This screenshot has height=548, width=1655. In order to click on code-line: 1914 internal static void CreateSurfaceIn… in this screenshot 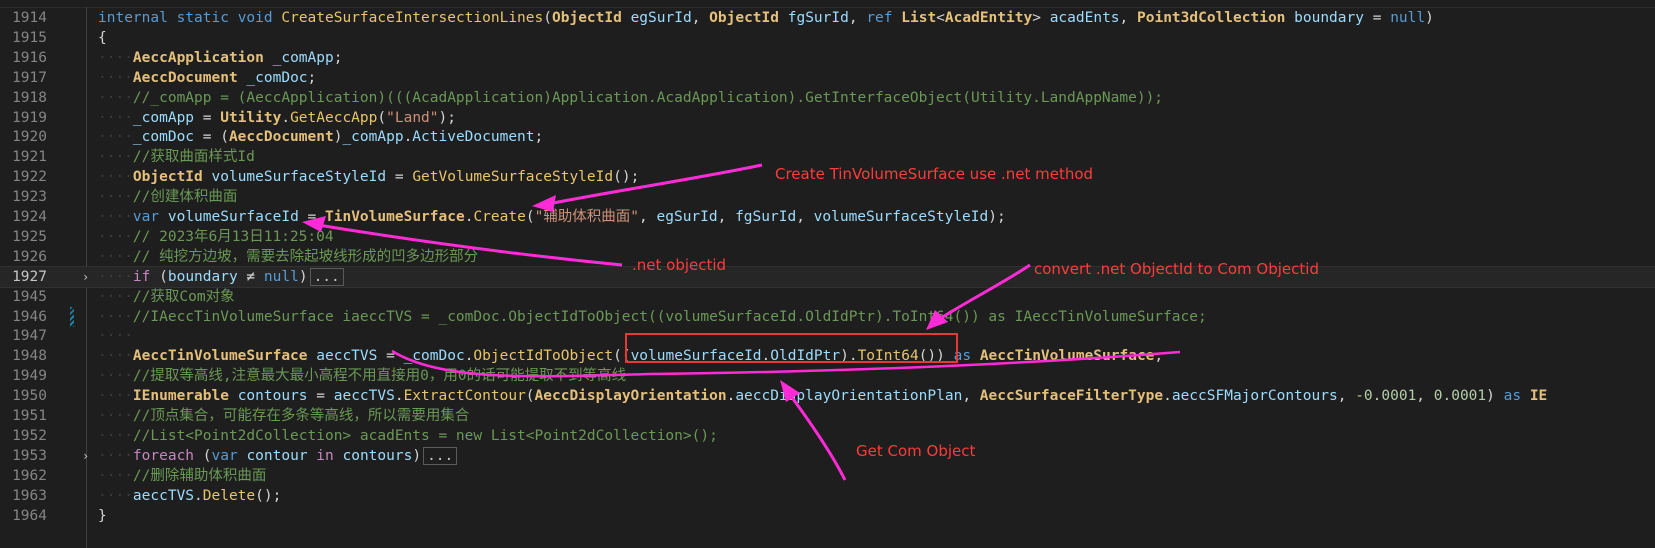, I will do `click(827, 18)`.